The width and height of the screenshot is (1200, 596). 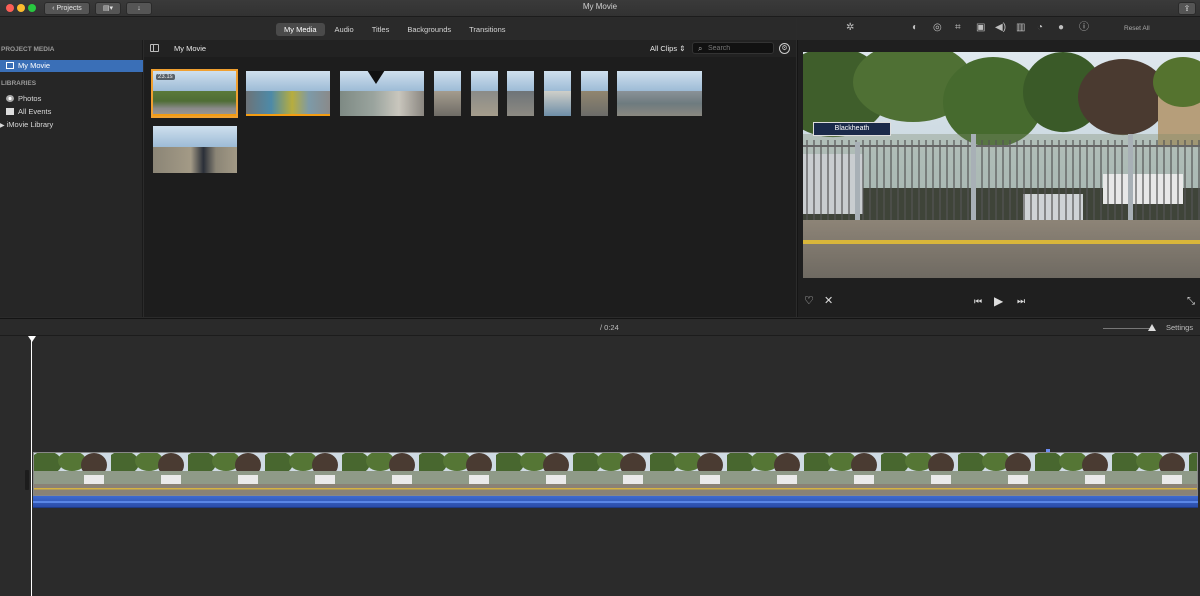 I want to click on clip-duration-badge: 23.1s, so click(x=165, y=77).